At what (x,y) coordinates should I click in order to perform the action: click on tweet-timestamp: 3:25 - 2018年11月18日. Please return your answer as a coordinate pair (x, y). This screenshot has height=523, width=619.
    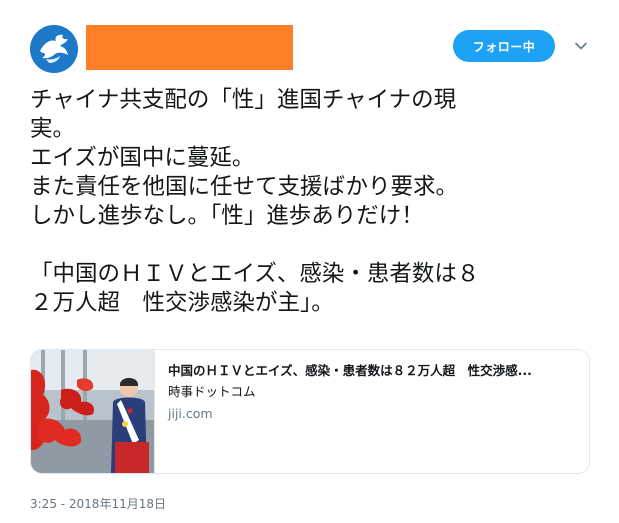
    Looking at the image, I should click on (98, 503).